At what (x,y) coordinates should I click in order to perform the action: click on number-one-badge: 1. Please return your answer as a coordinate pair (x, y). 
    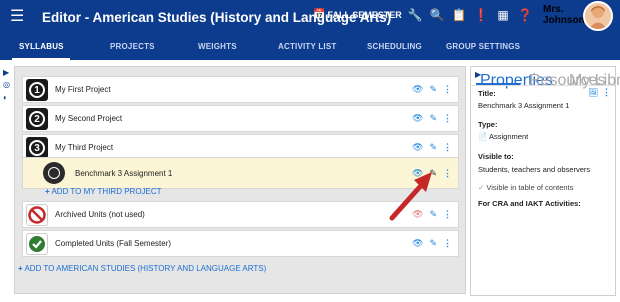
    Looking at the image, I should click on (37, 90).